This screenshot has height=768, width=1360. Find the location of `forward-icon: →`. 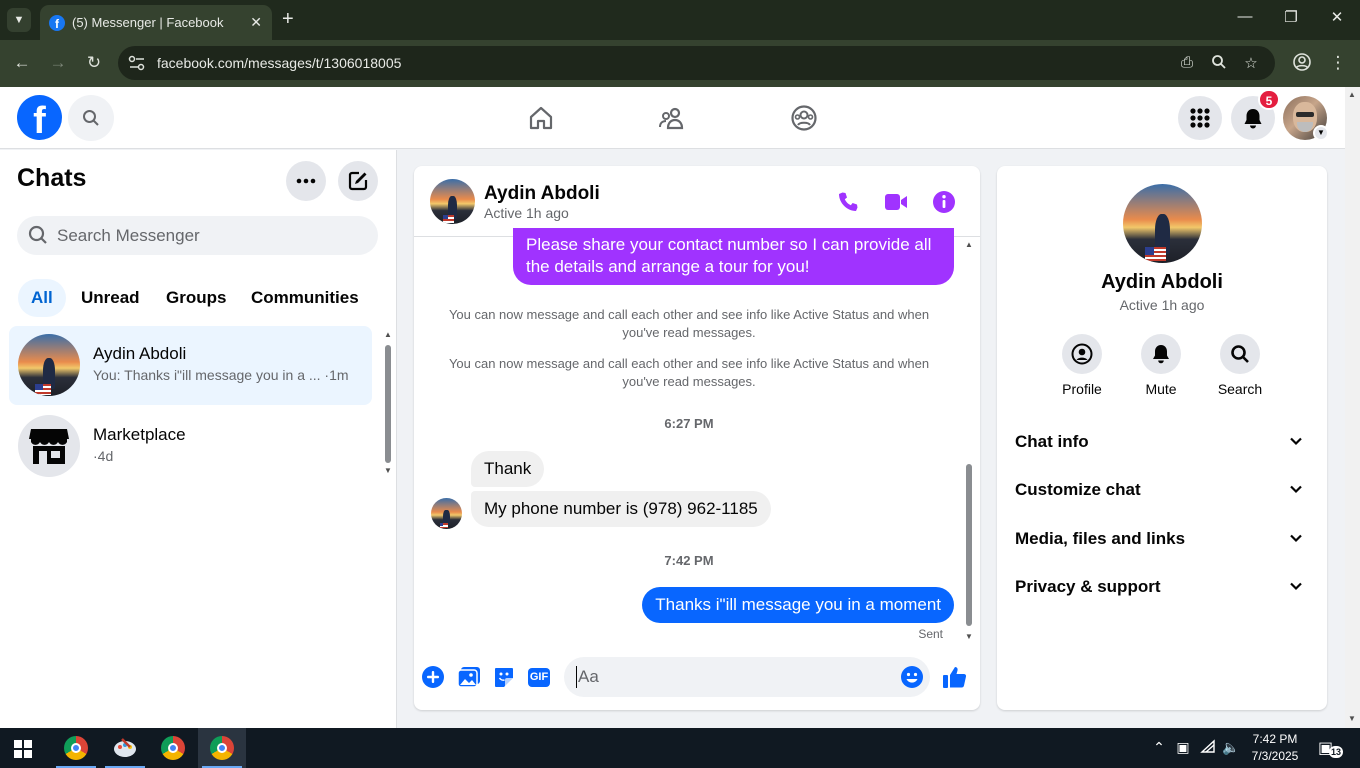

forward-icon: → is located at coordinates (58, 63).